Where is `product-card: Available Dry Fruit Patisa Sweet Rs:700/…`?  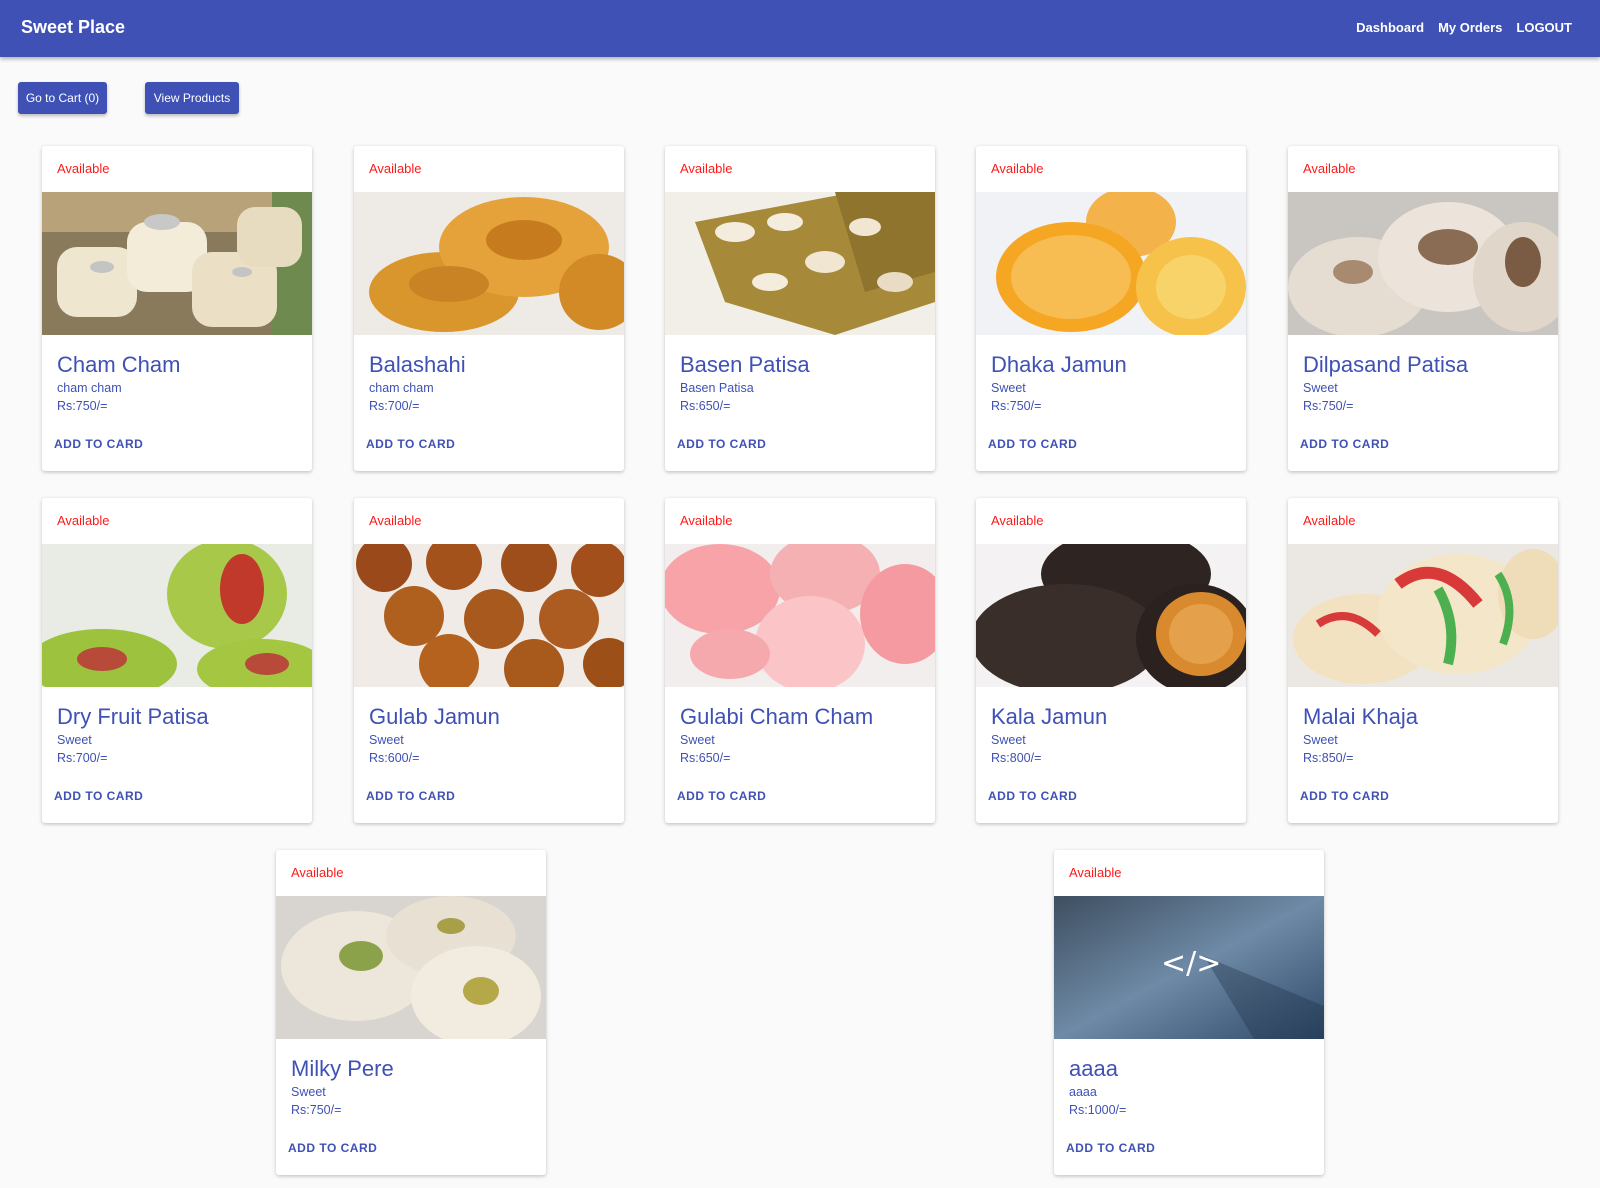 product-card: Available Dry Fruit Patisa Sweet Rs:700/… is located at coordinates (177, 660).